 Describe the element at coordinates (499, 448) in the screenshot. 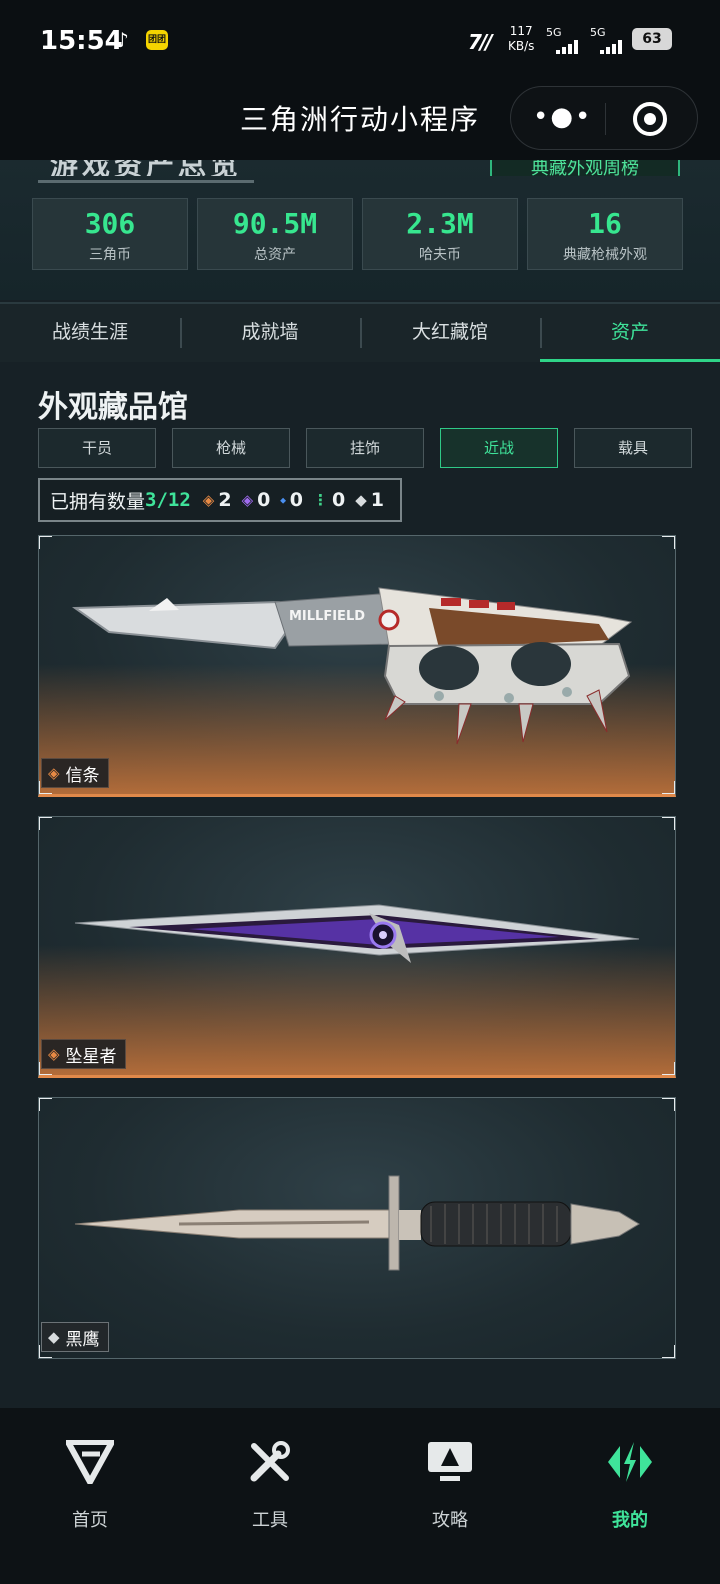

I see `filter-melee: 近战` at that location.